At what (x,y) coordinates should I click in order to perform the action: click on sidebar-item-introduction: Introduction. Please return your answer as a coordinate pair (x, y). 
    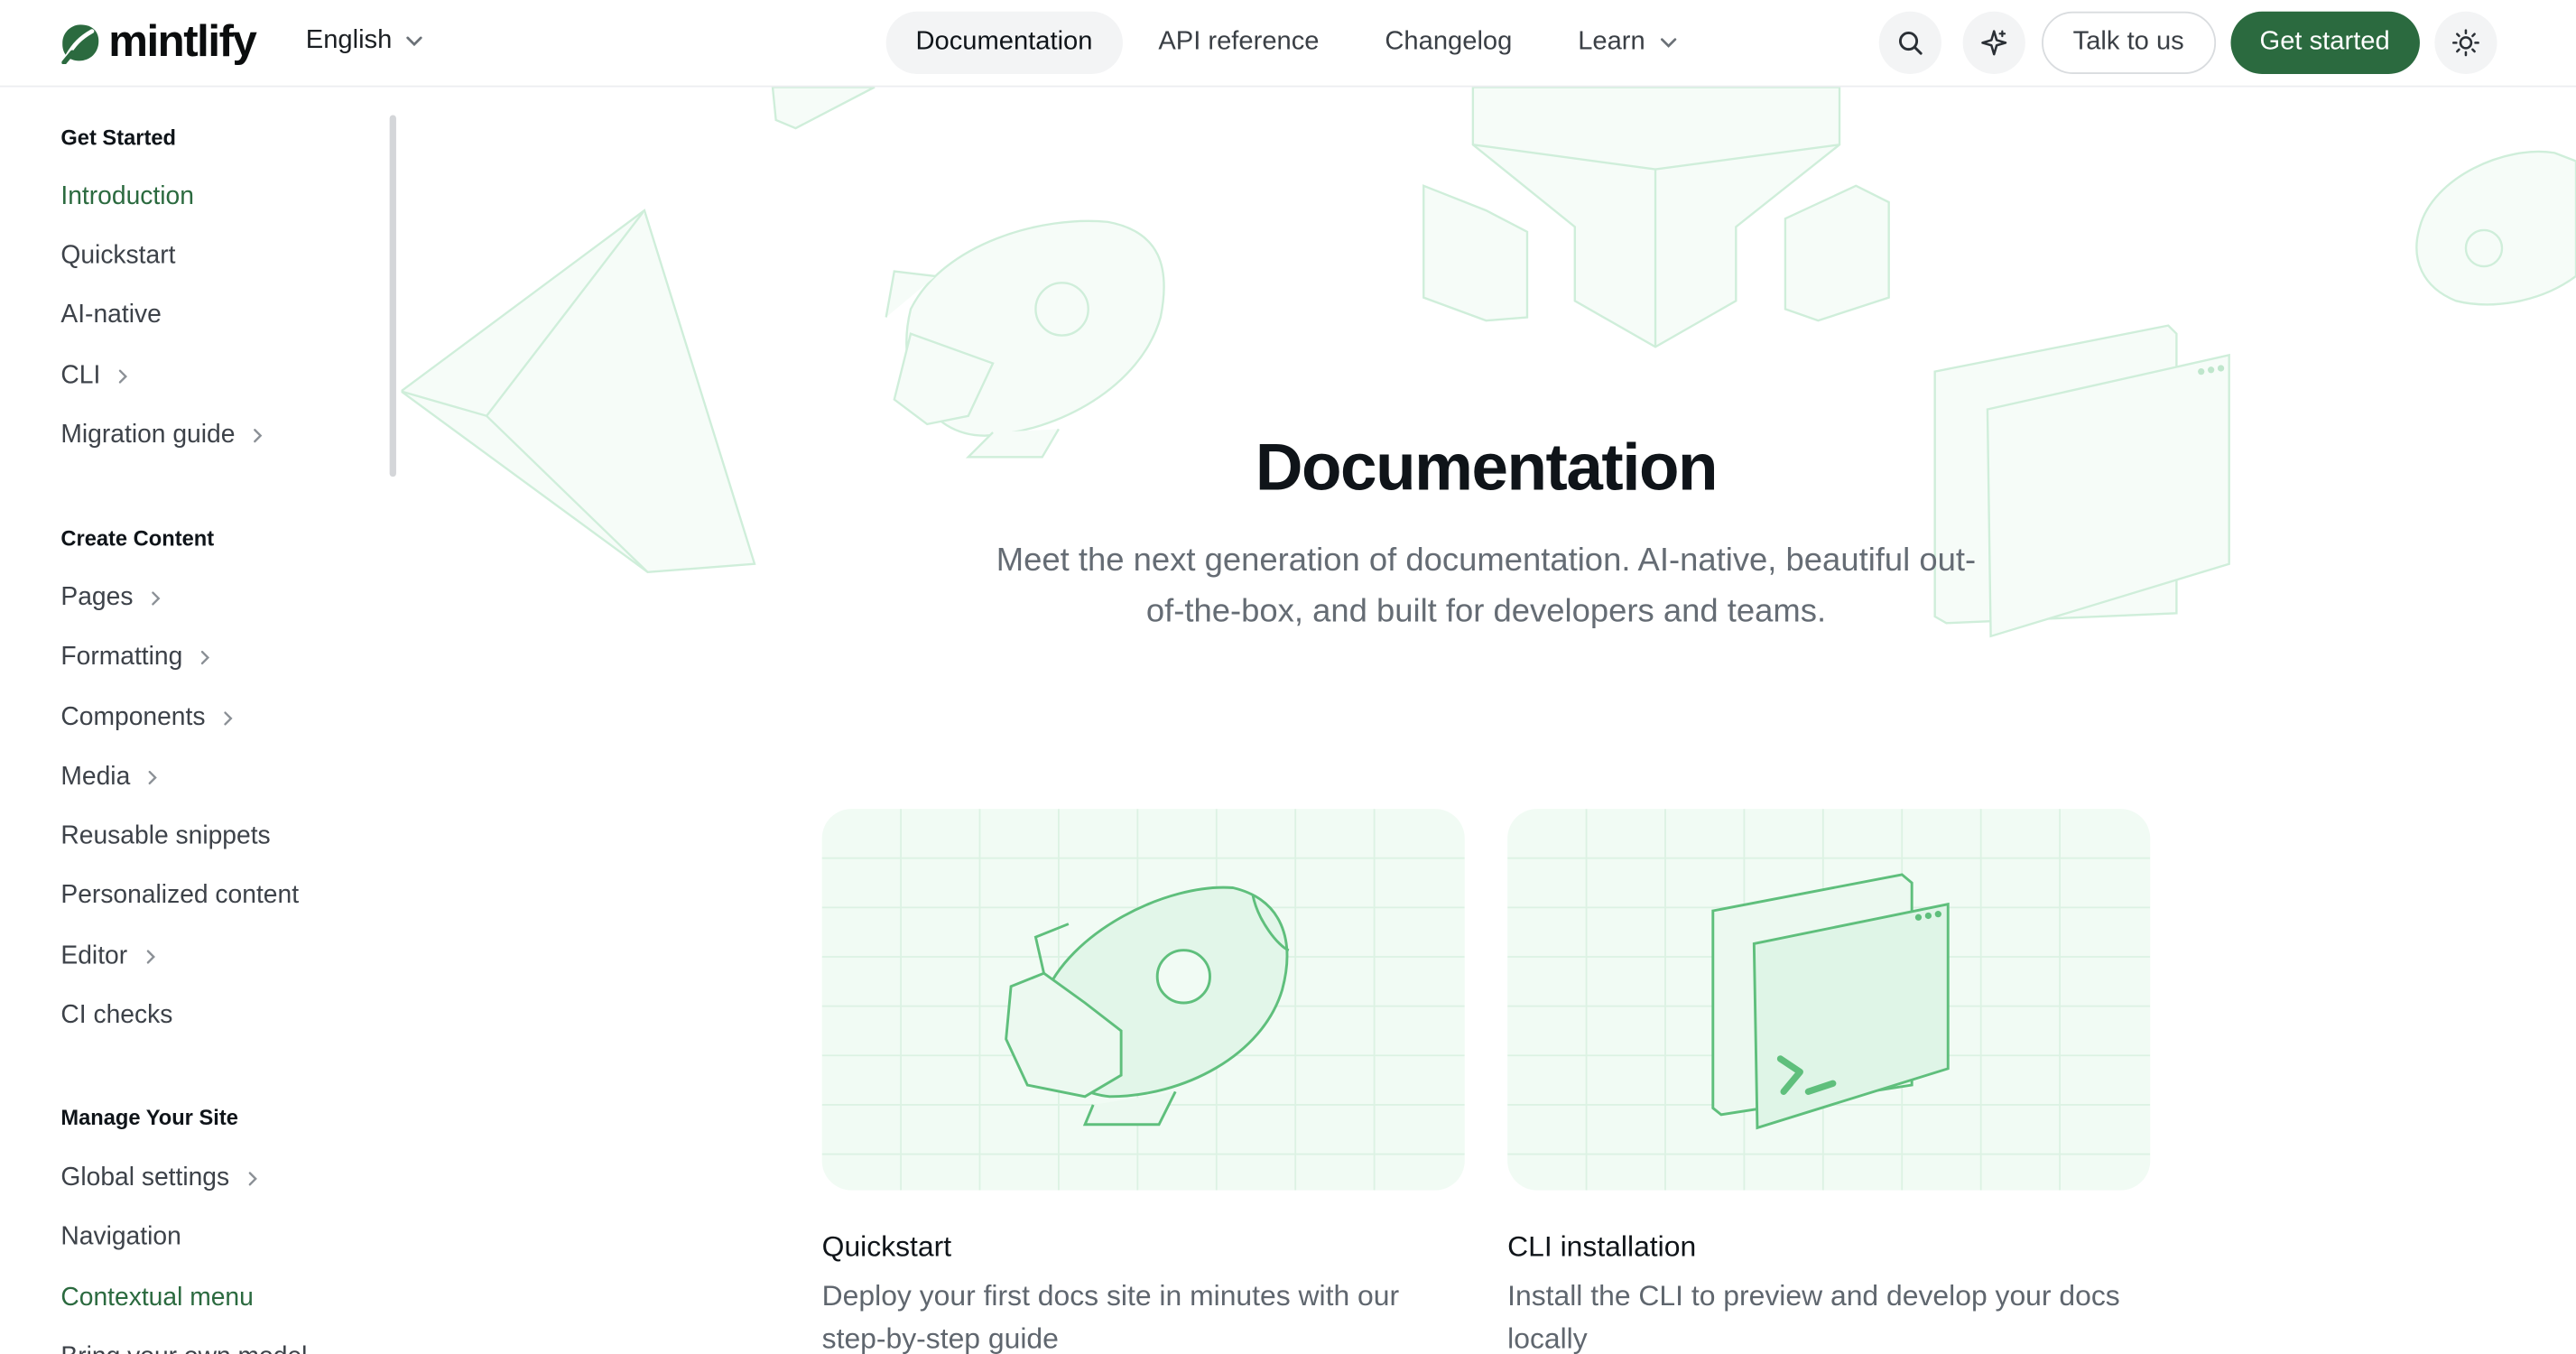
    Looking at the image, I should click on (127, 197).